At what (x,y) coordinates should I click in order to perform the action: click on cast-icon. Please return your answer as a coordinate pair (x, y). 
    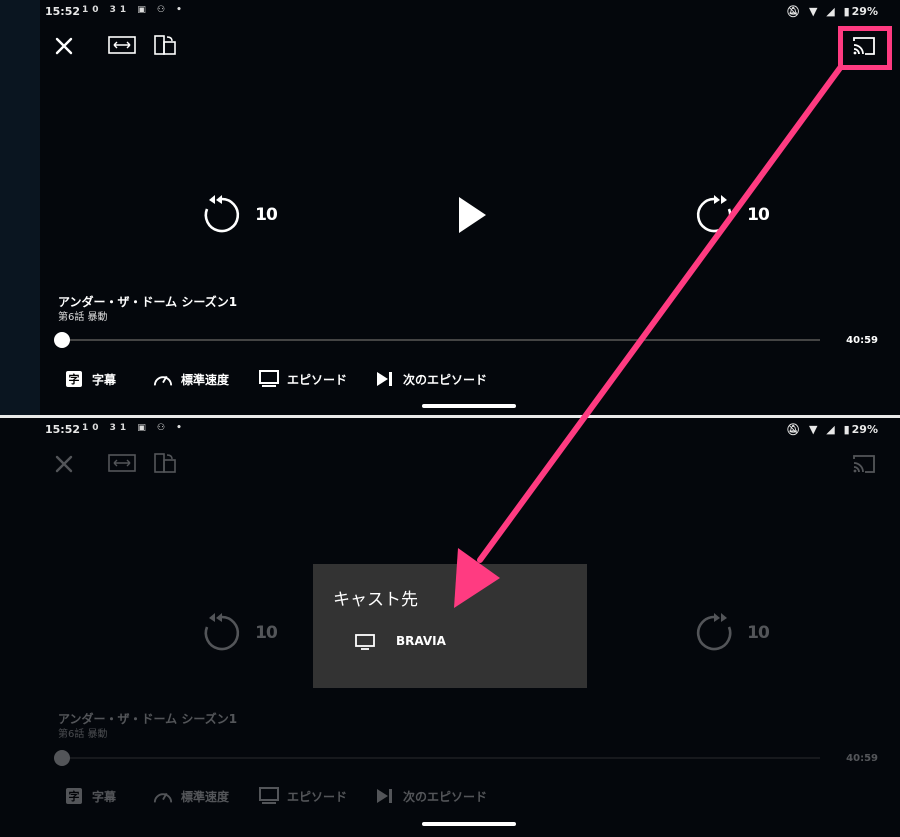
    Looking at the image, I should click on (864, 464).